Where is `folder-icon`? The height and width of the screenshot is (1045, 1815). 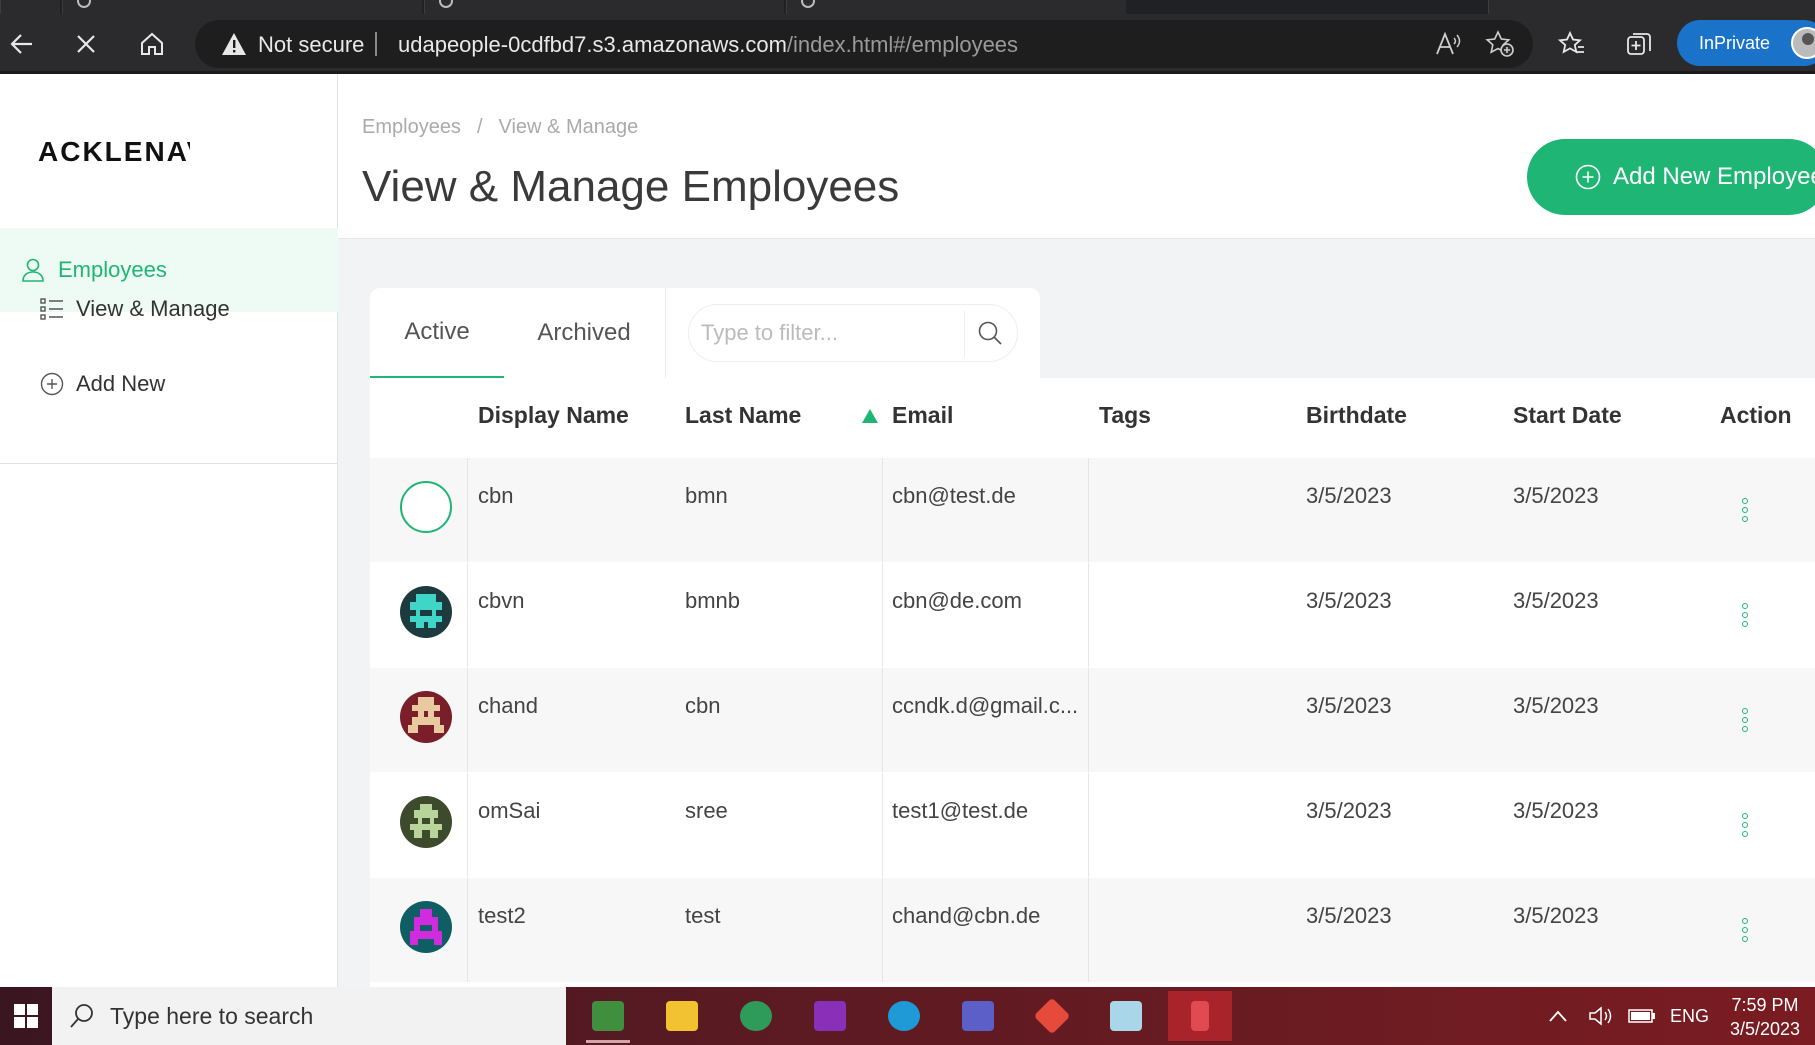 folder-icon is located at coordinates (682, 1016).